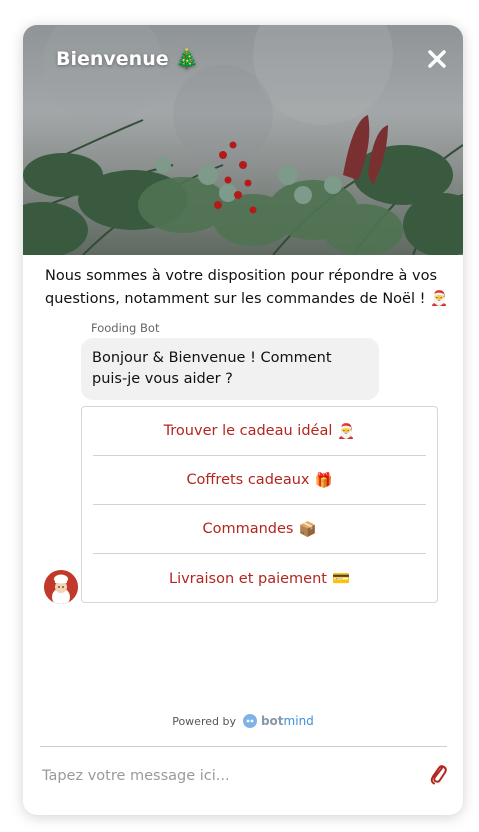 The height and width of the screenshot is (832, 479). Describe the element at coordinates (346, 431) in the screenshot. I see `santa-icon: 🎅` at that location.